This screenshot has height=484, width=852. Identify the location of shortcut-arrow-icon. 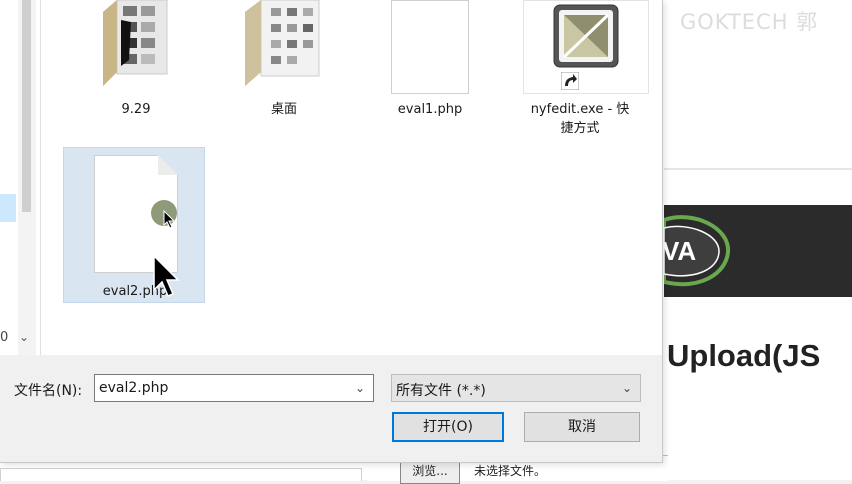
(570, 81).